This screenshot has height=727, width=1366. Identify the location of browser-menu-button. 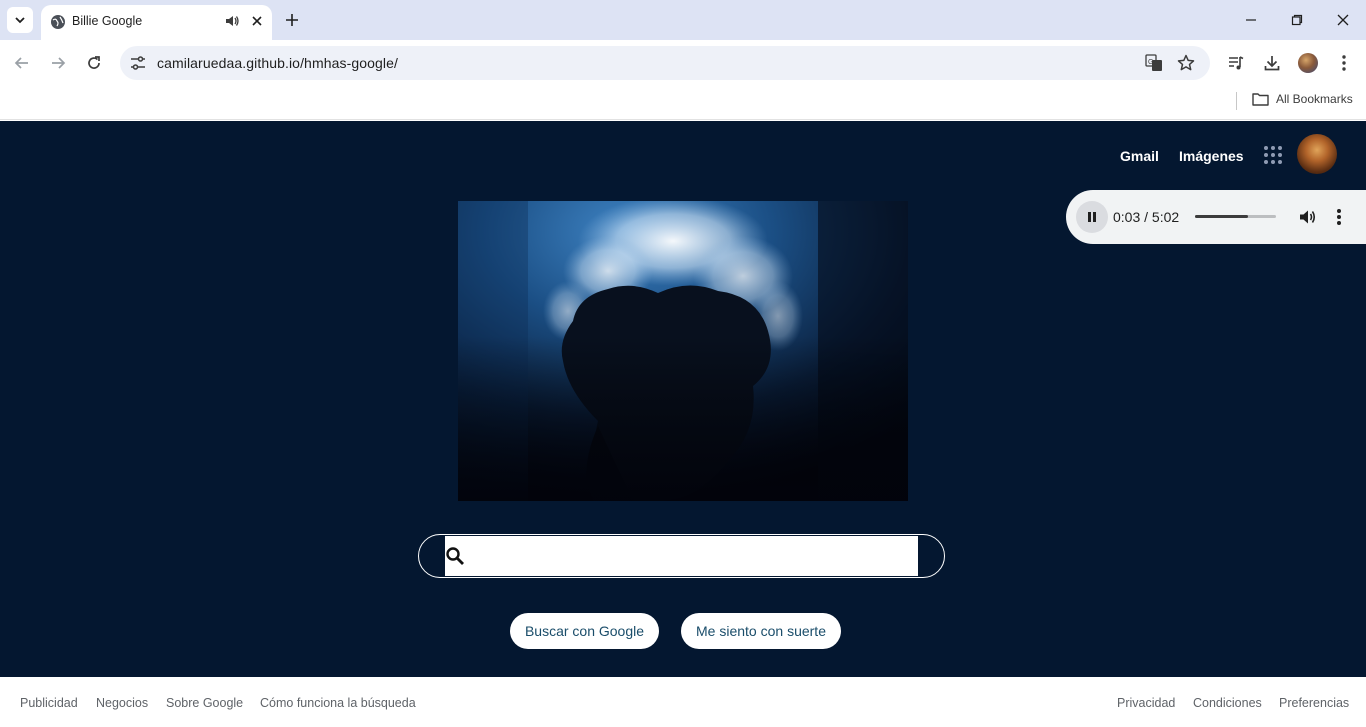
(1344, 63).